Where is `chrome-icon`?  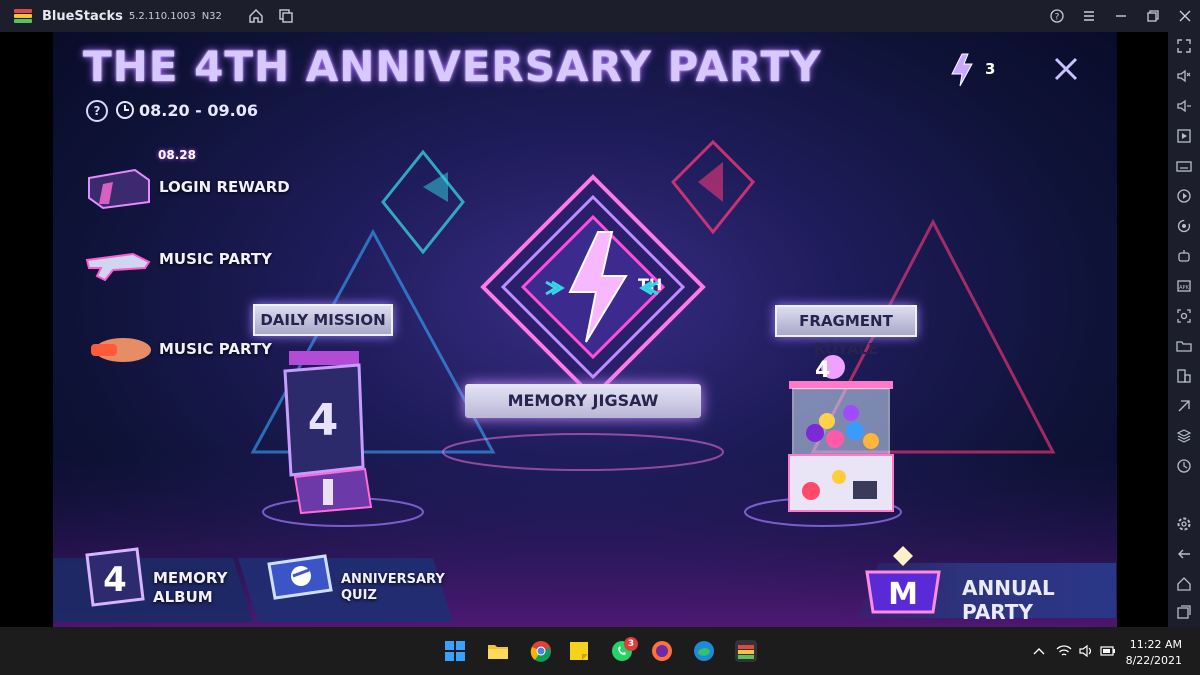 chrome-icon is located at coordinates (541, 651).